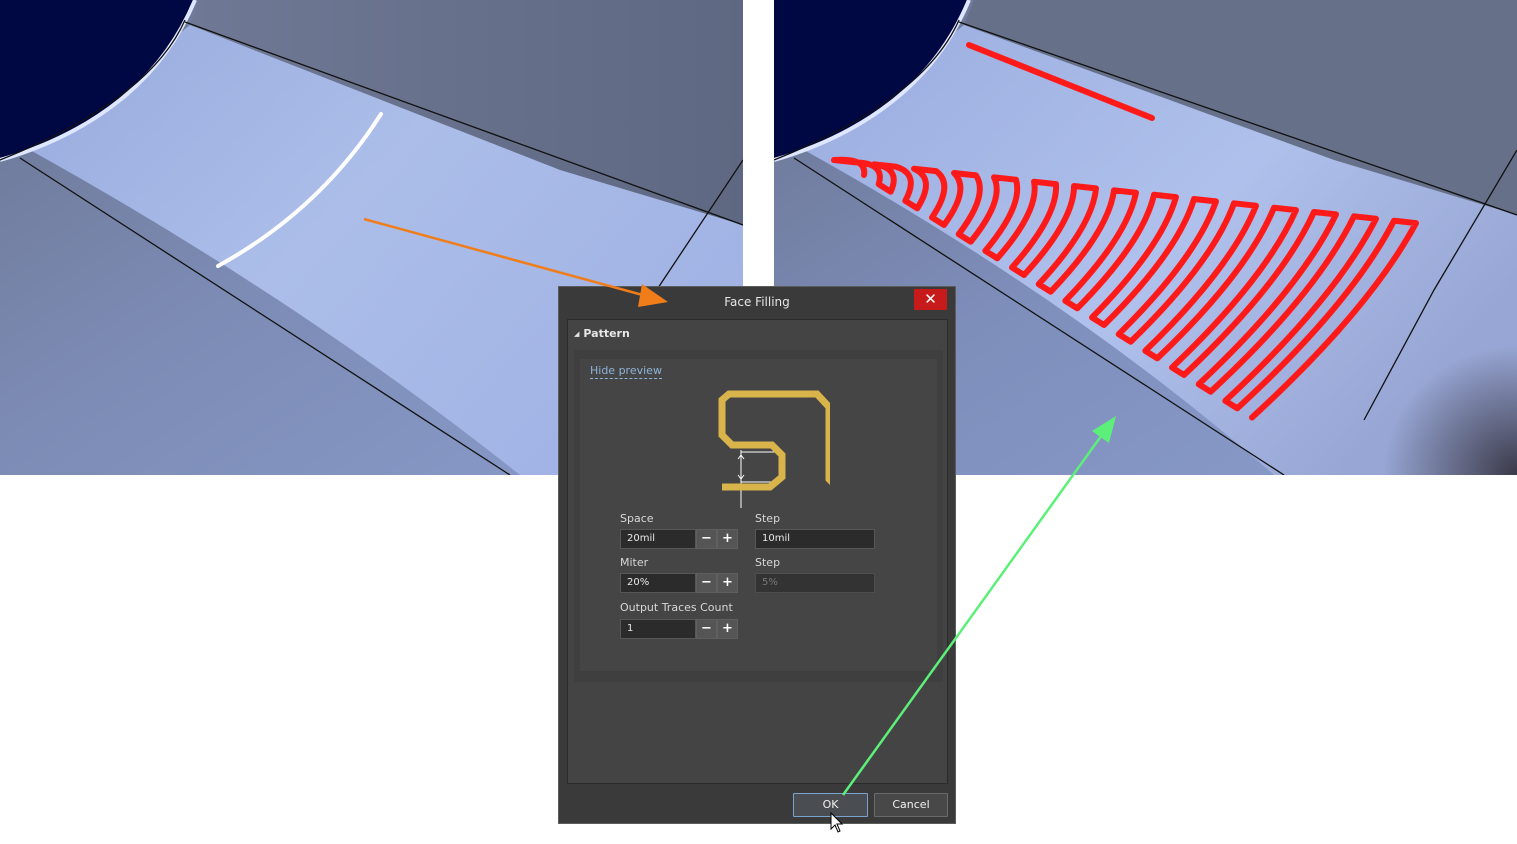  I want to click on miter-step-label: Step, so click(768, 562).